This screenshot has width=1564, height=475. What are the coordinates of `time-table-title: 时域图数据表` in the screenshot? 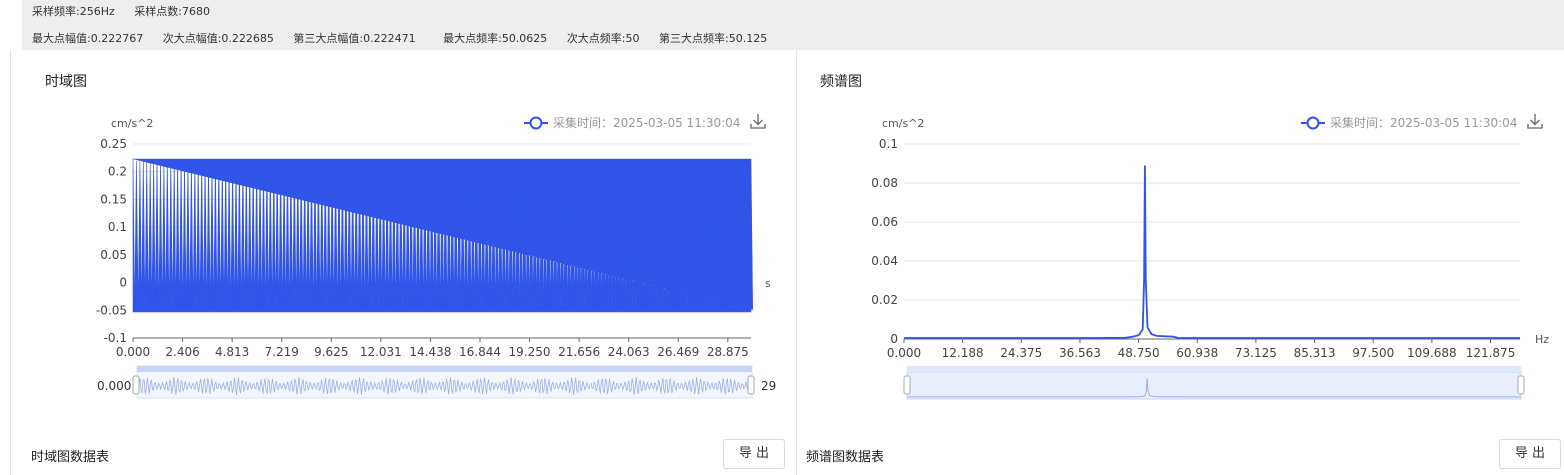 It's located at (70, 457).